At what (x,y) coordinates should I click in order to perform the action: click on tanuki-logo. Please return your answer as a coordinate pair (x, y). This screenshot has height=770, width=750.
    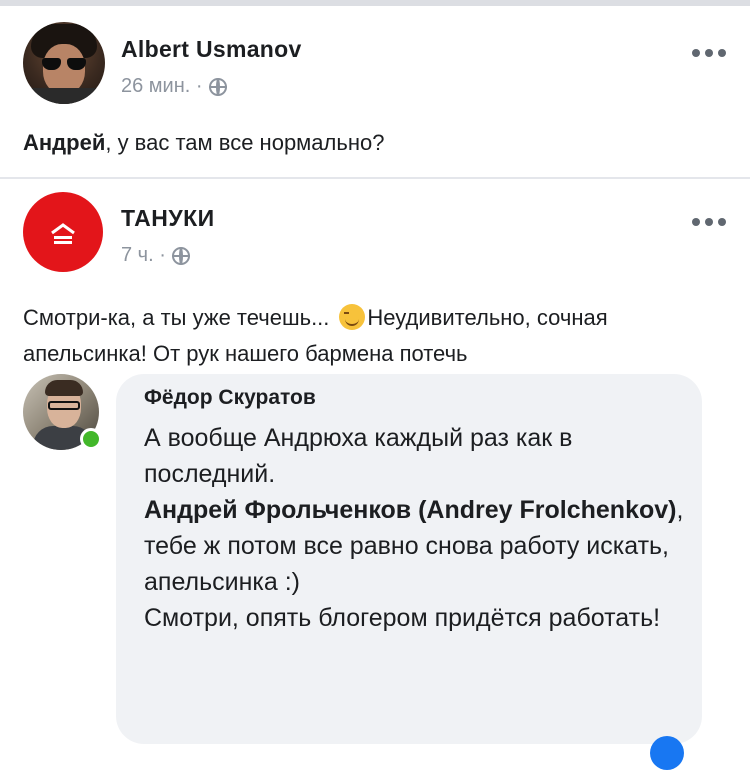
    Looking at the image, I should click on (63, 232).